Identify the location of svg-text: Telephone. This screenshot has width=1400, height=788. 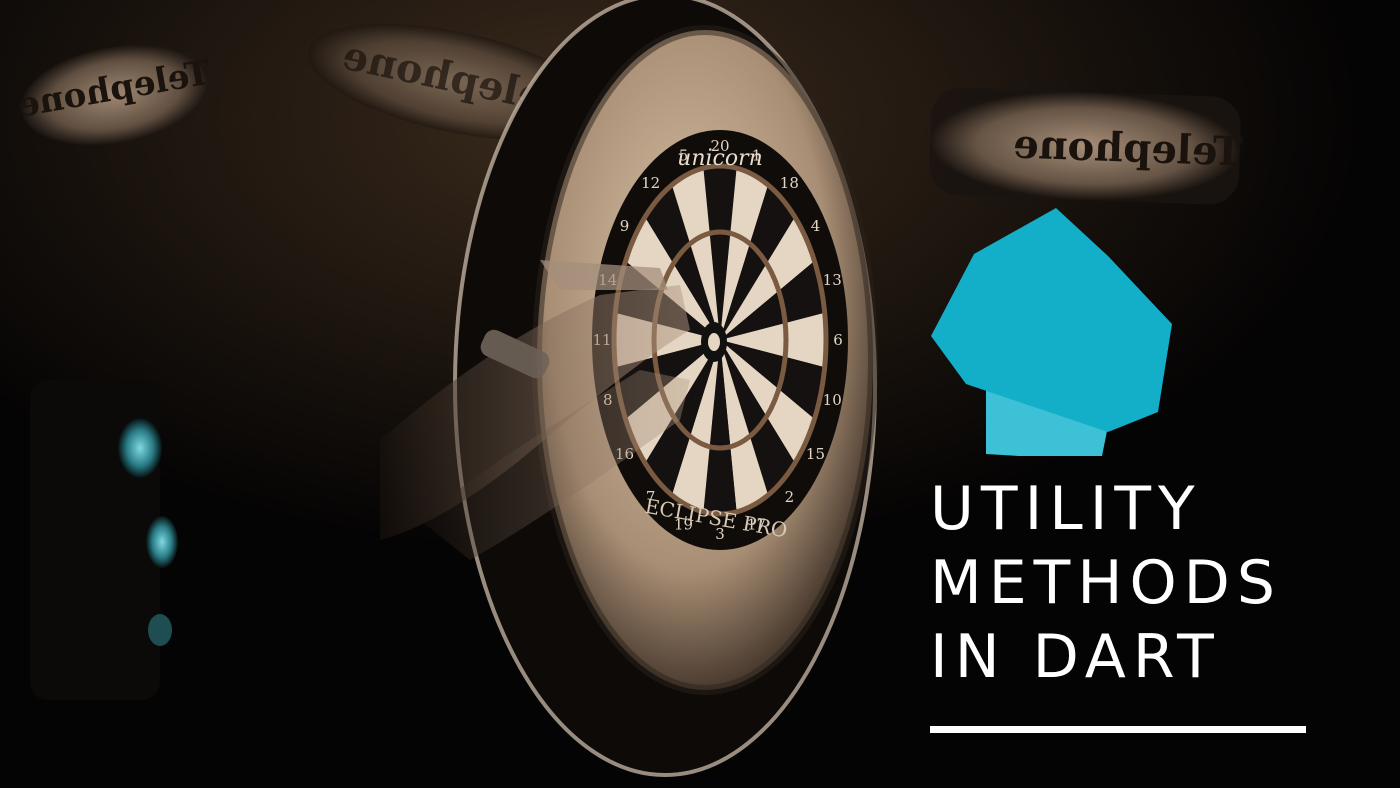
(1127, 148).